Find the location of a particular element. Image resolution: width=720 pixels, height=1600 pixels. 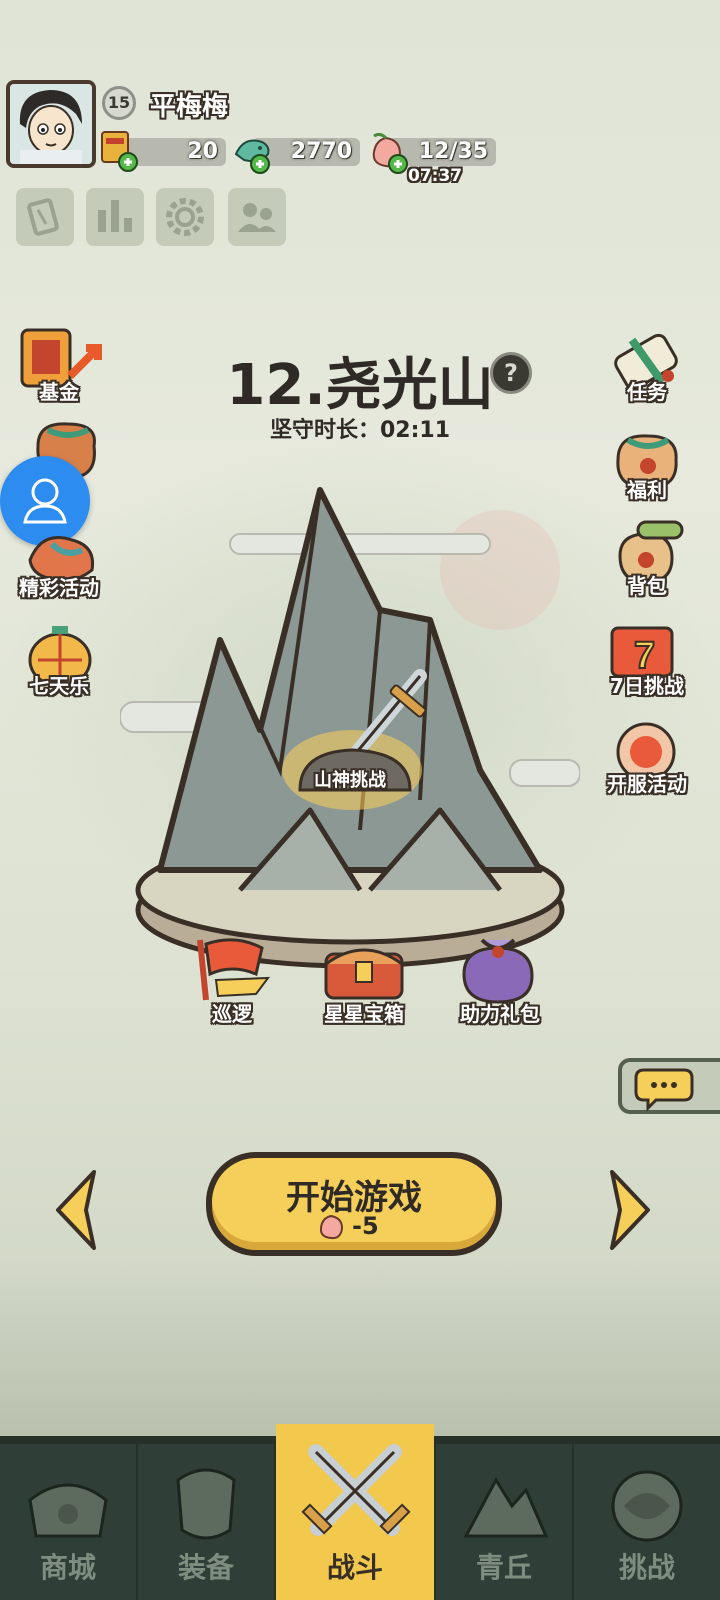

nav-challenge: 挑战 is located at coordinates (647, 1522).